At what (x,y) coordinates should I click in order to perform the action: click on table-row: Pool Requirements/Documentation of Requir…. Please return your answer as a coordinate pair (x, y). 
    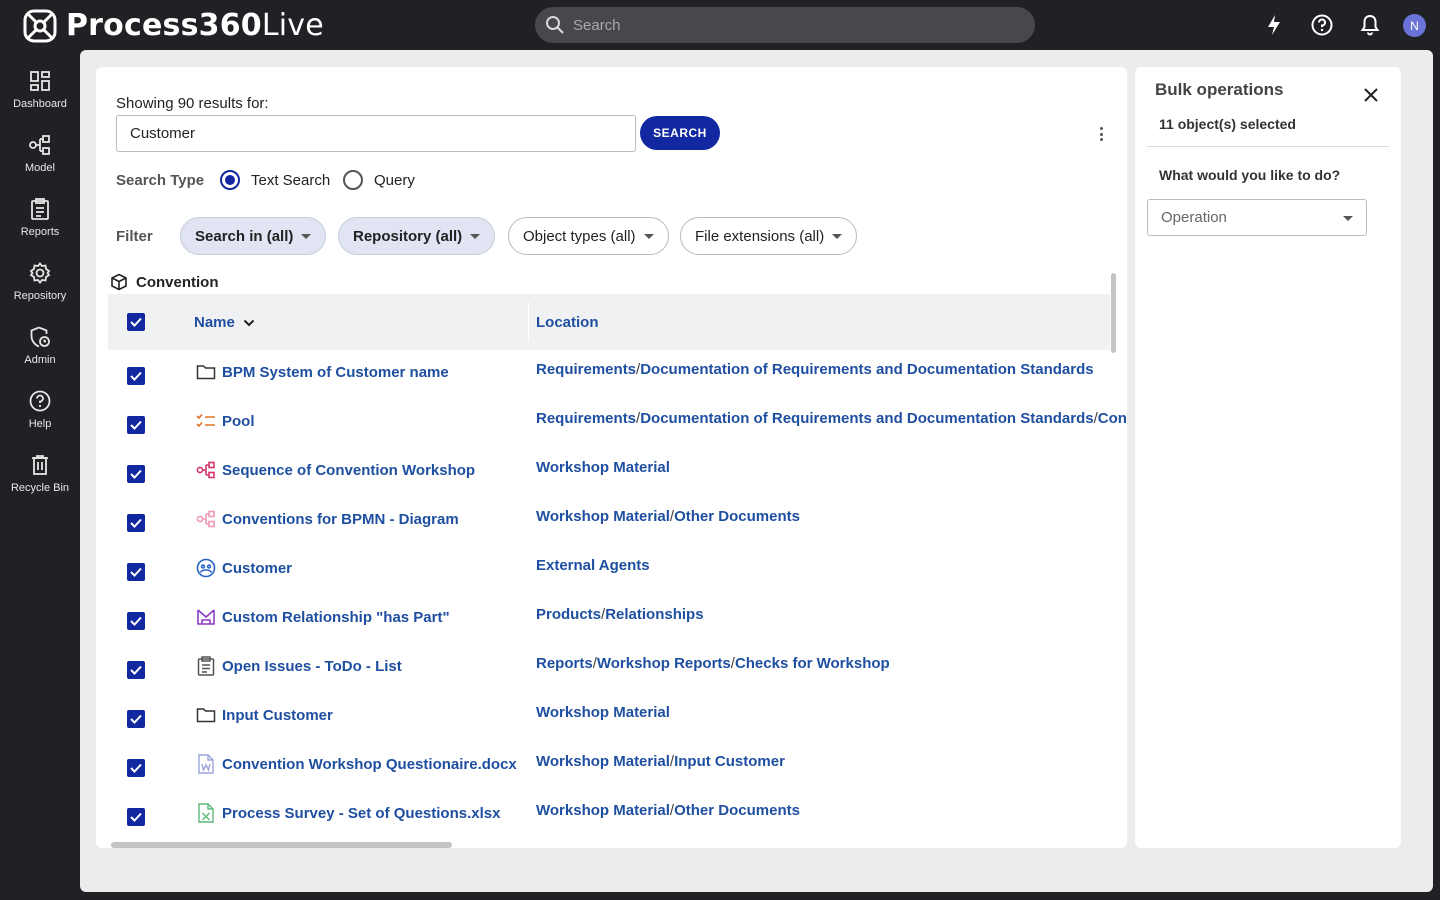
    Looking at the image, I should click on (617, 423).